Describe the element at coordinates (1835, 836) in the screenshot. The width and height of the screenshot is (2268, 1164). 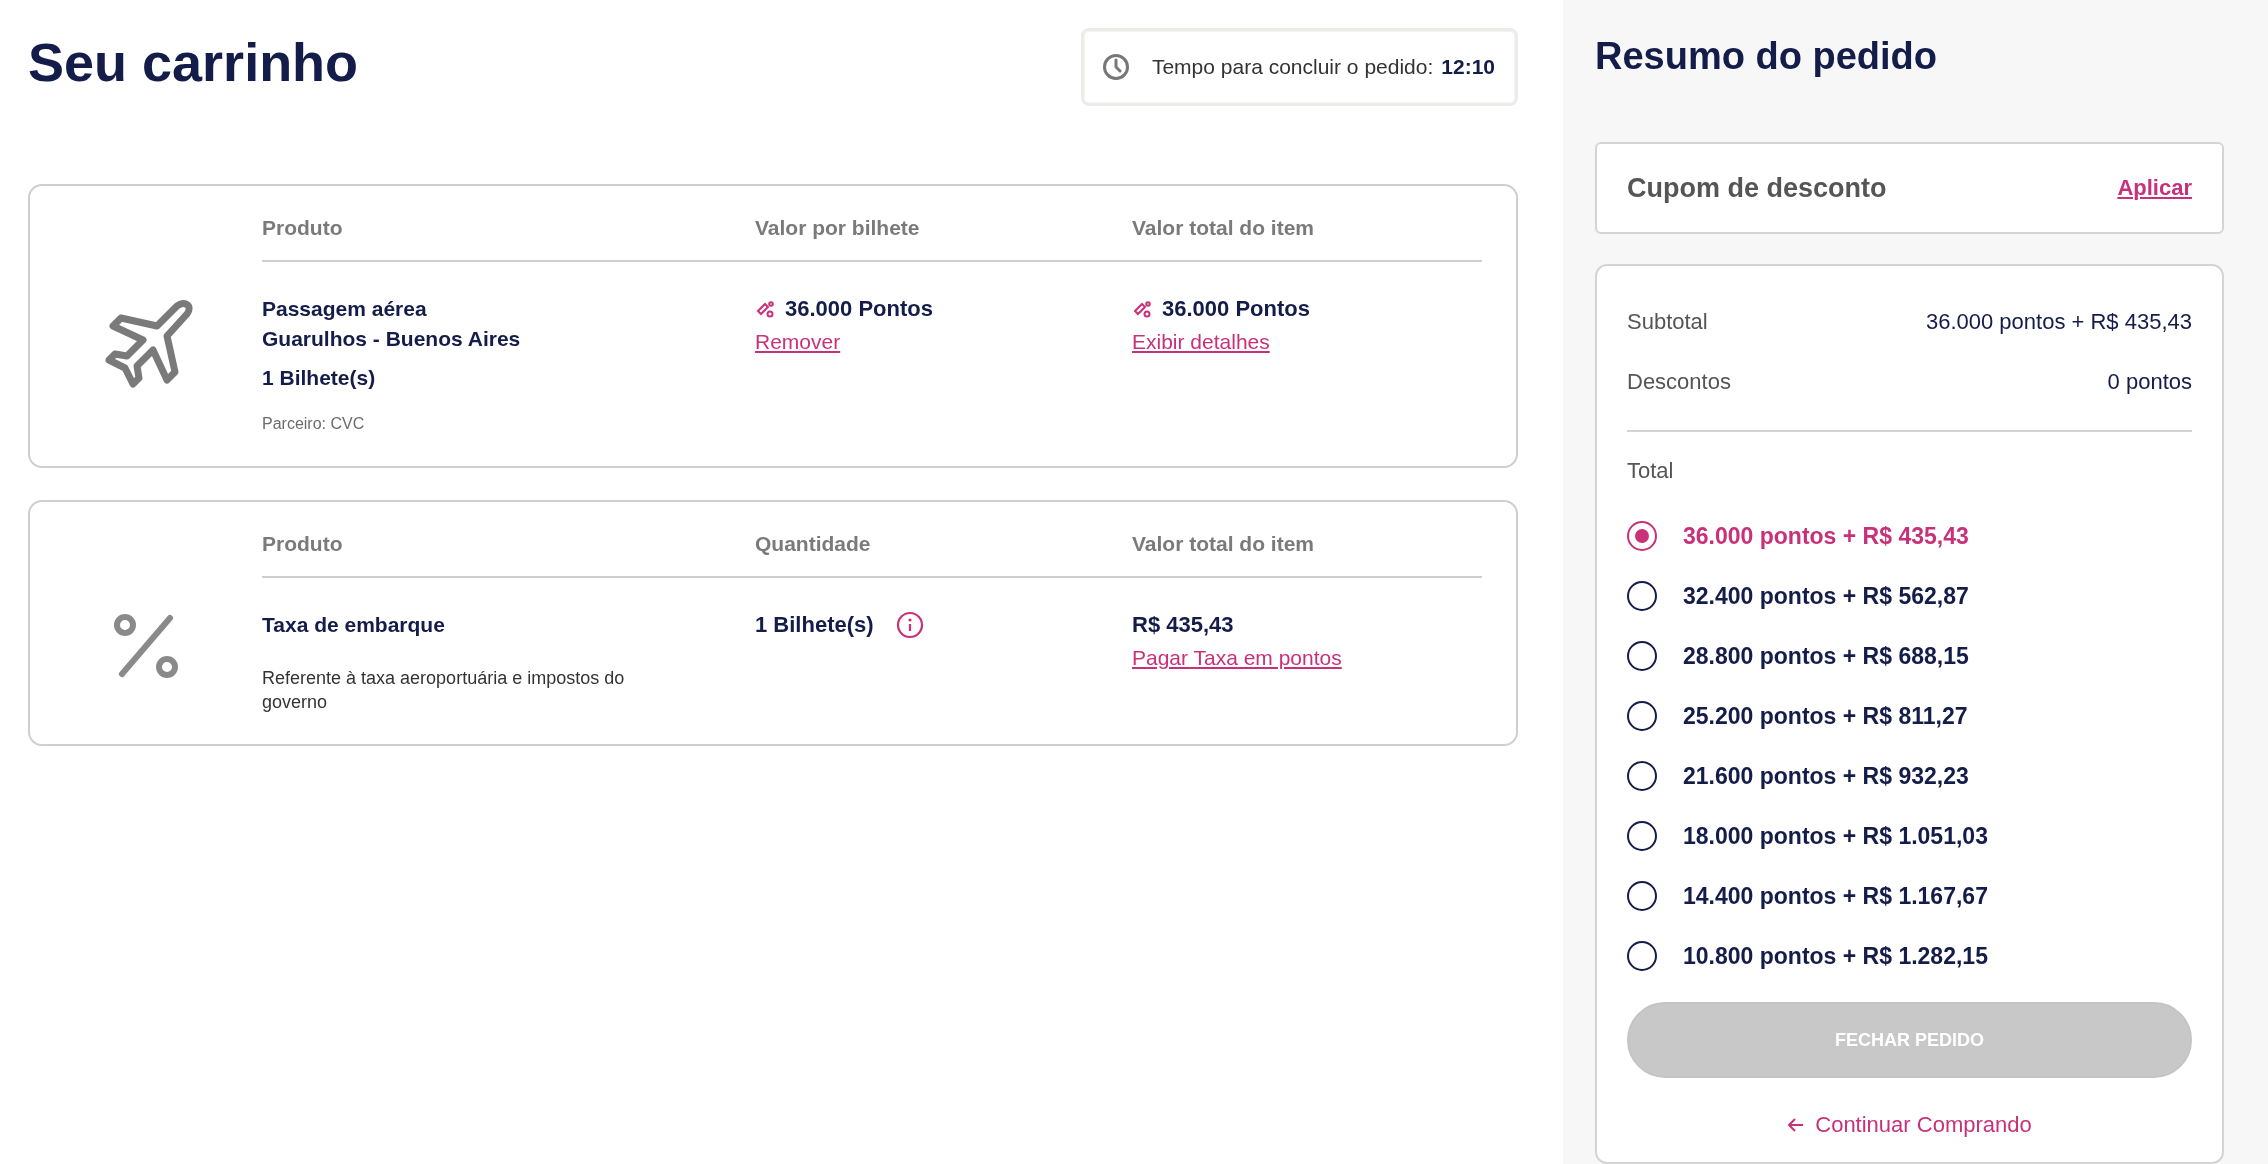
I see `payment-option-label: 18.000 pontos + R$ 1.051,03` at that location.